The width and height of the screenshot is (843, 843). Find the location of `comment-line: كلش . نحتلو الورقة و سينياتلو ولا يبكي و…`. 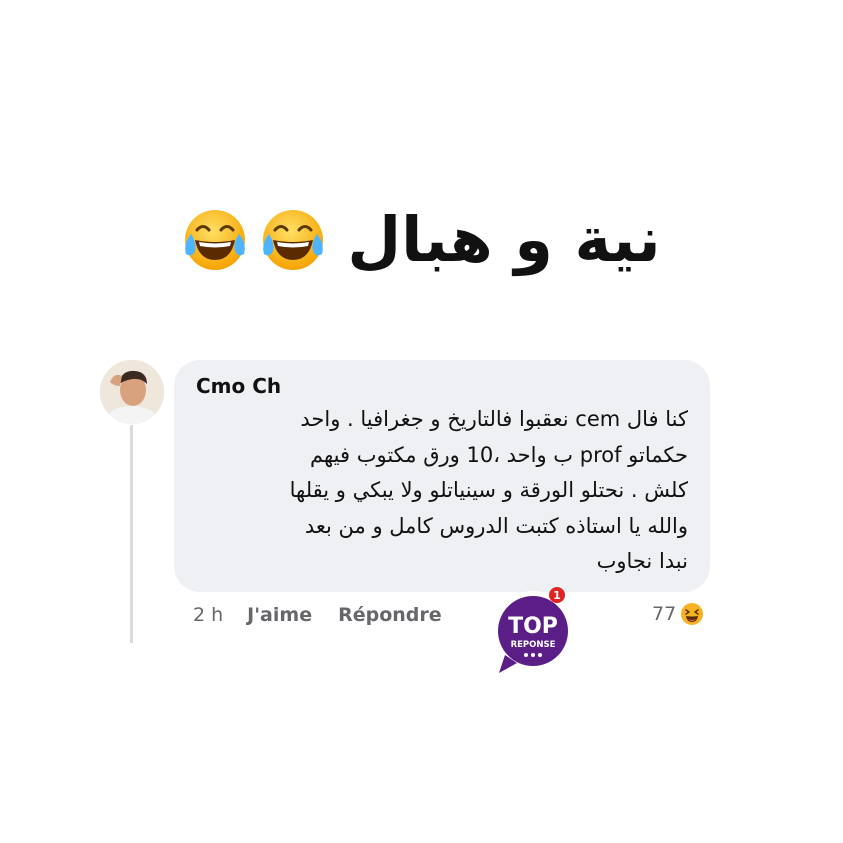

comment-line: كلش . نحتلو الورقة و سينياتلو ولا يبكي و… is located at coordinates (488, 490).